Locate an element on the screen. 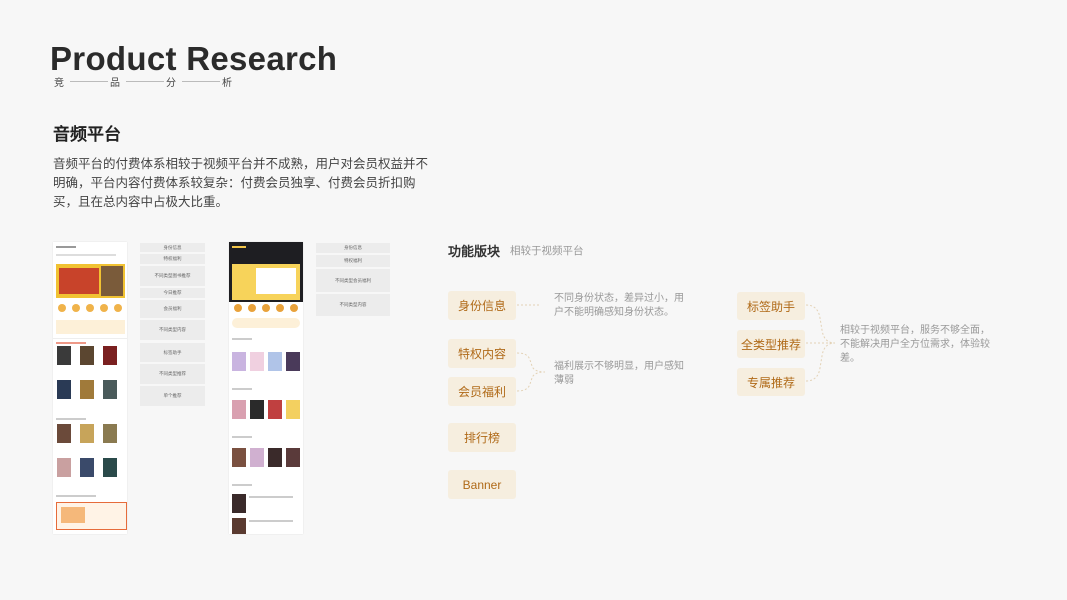 The image size is (1067, 600). note-right: 相较于视频平台，服务不够全面， 不能解决用户全方位需求，体验较 差。 is located at coordinates (915, 344).